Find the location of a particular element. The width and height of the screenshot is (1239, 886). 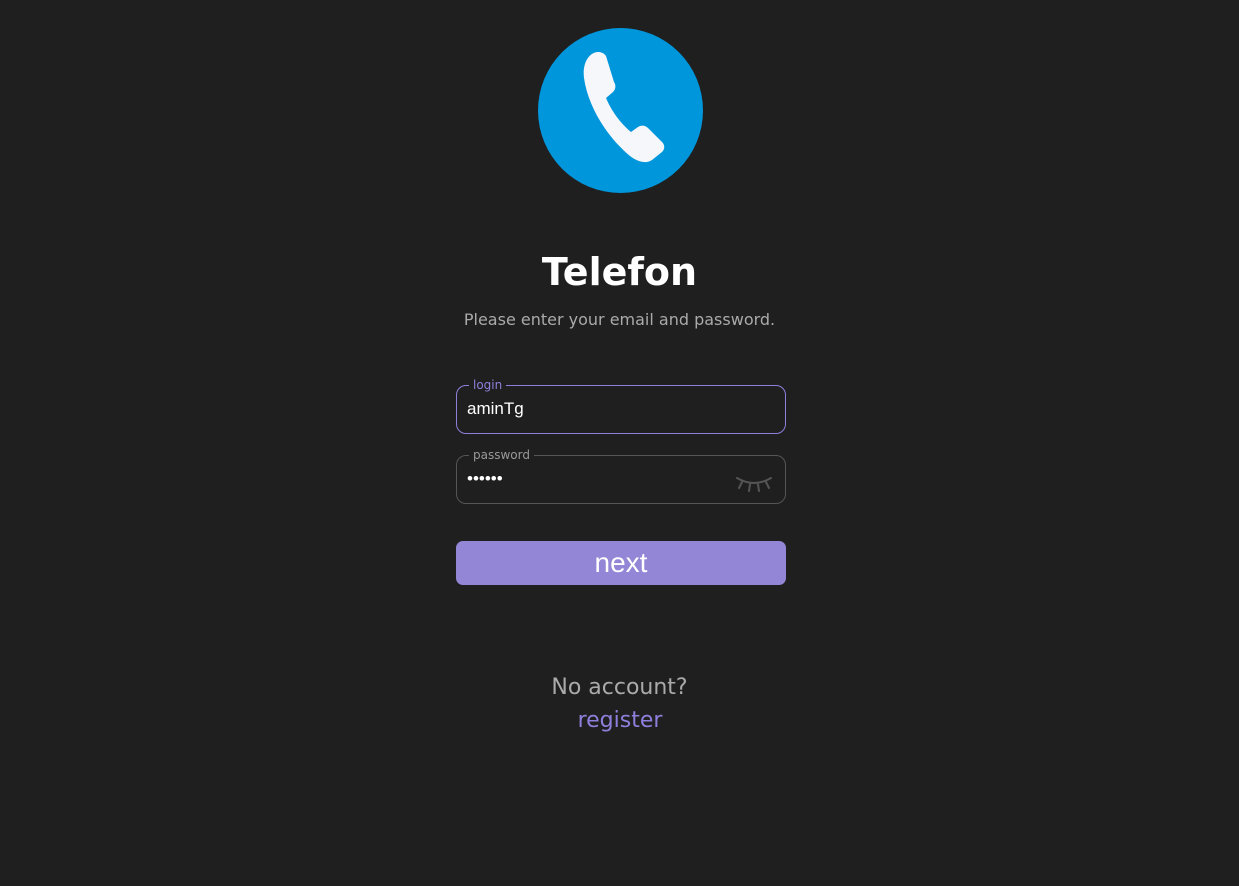

password-field: password •••••• is located at coordinates (621, 475).